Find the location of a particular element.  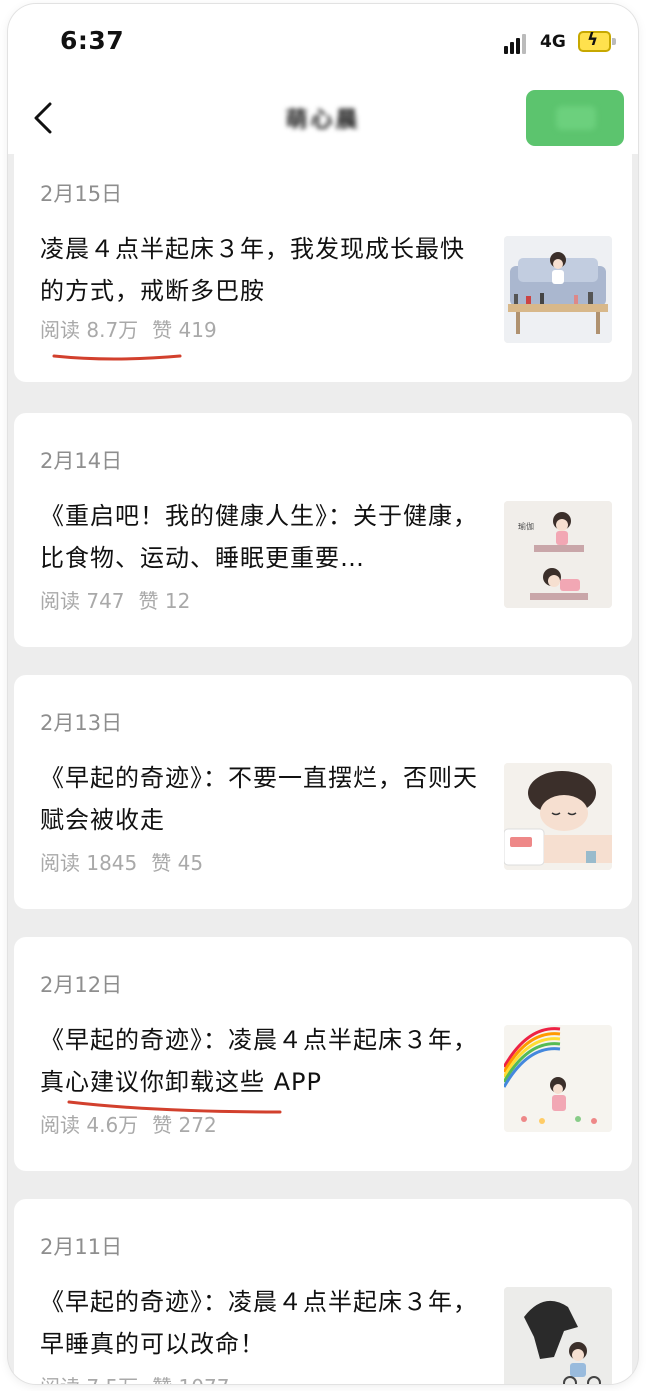

article-title: 《早起的奇迹》：凌晨４点半起床３年，真心建议你卸载这些 APP is located at coordinates (260, 1061).